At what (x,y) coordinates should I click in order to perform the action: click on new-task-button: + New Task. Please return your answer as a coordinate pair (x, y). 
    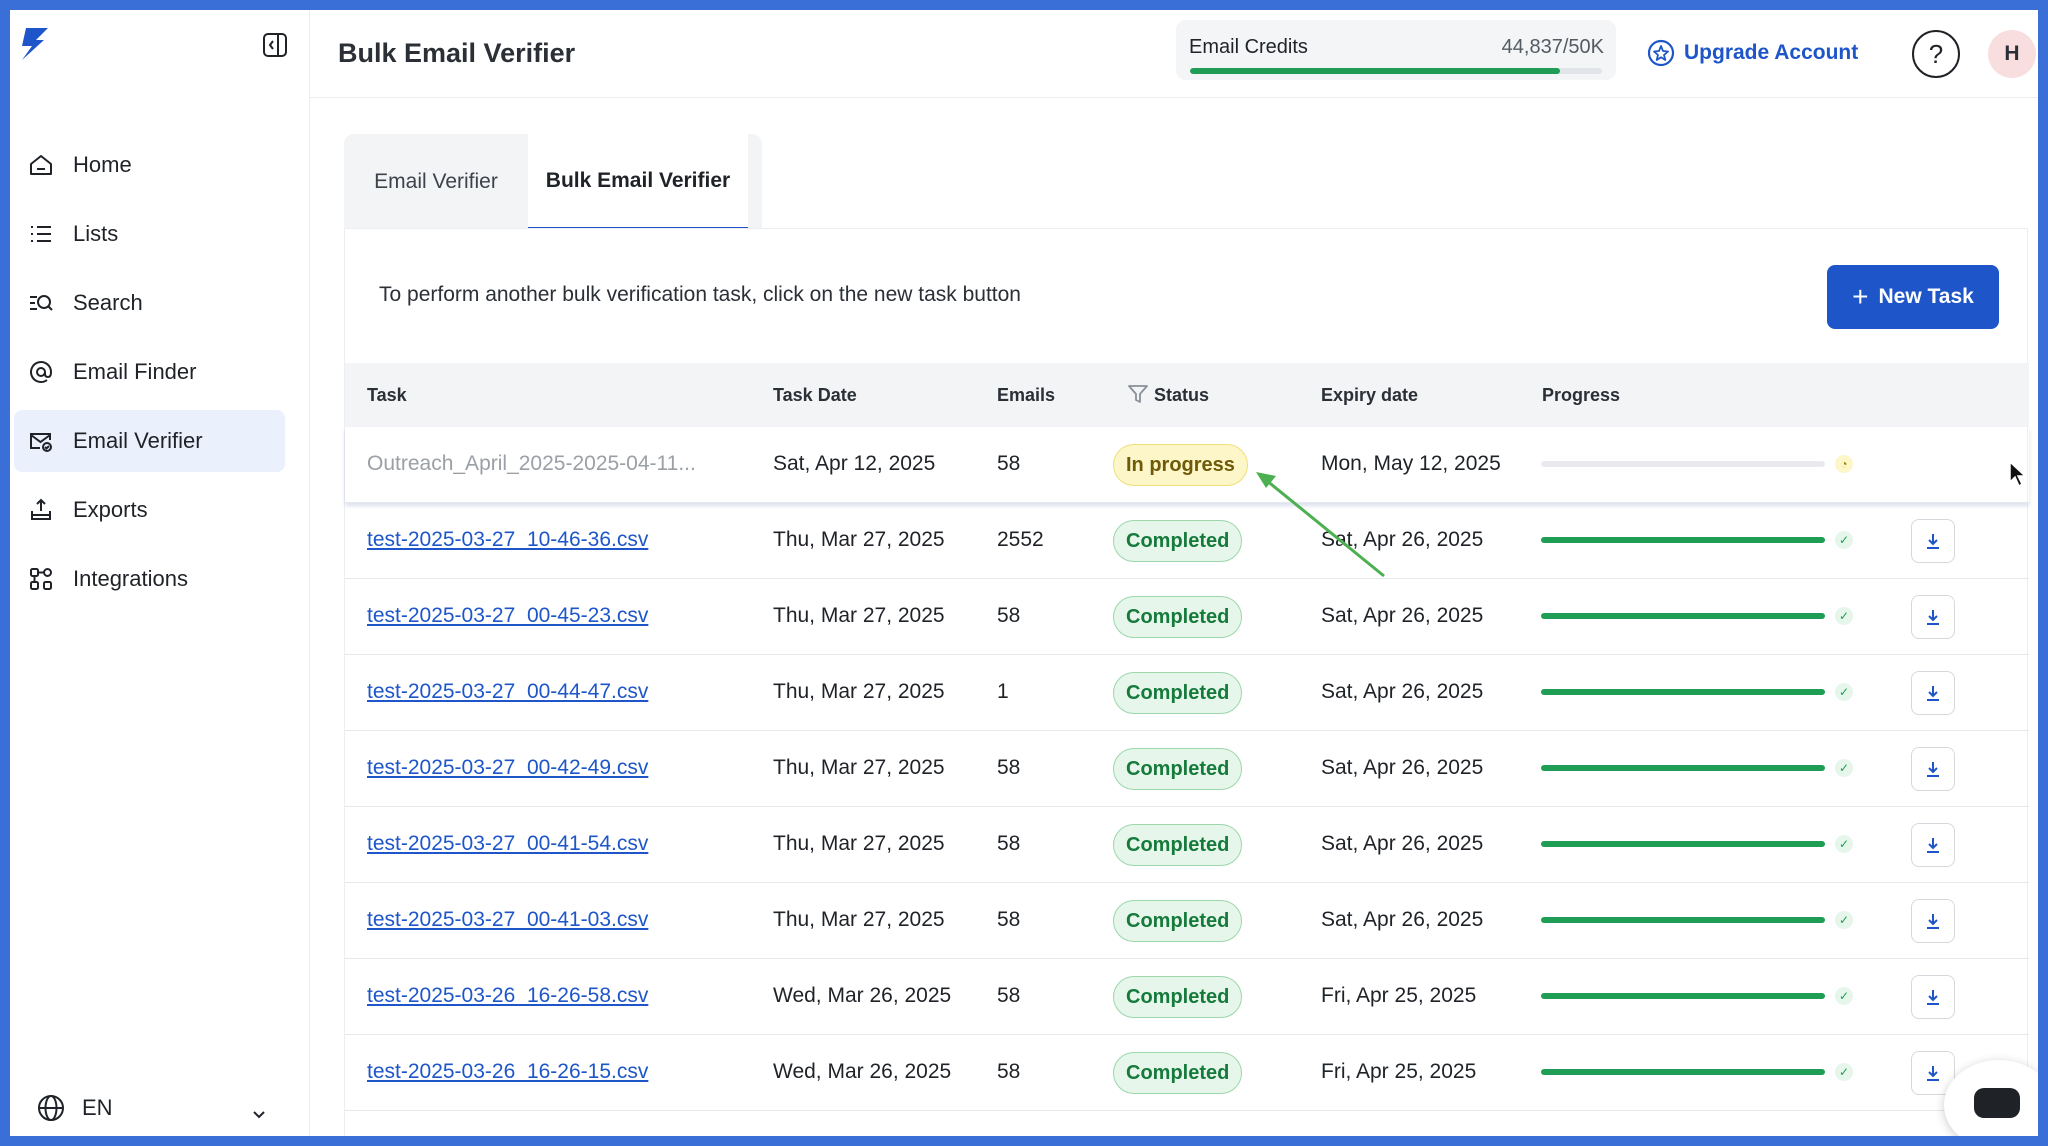
    Looking at the image, I should click on (1913, 297).